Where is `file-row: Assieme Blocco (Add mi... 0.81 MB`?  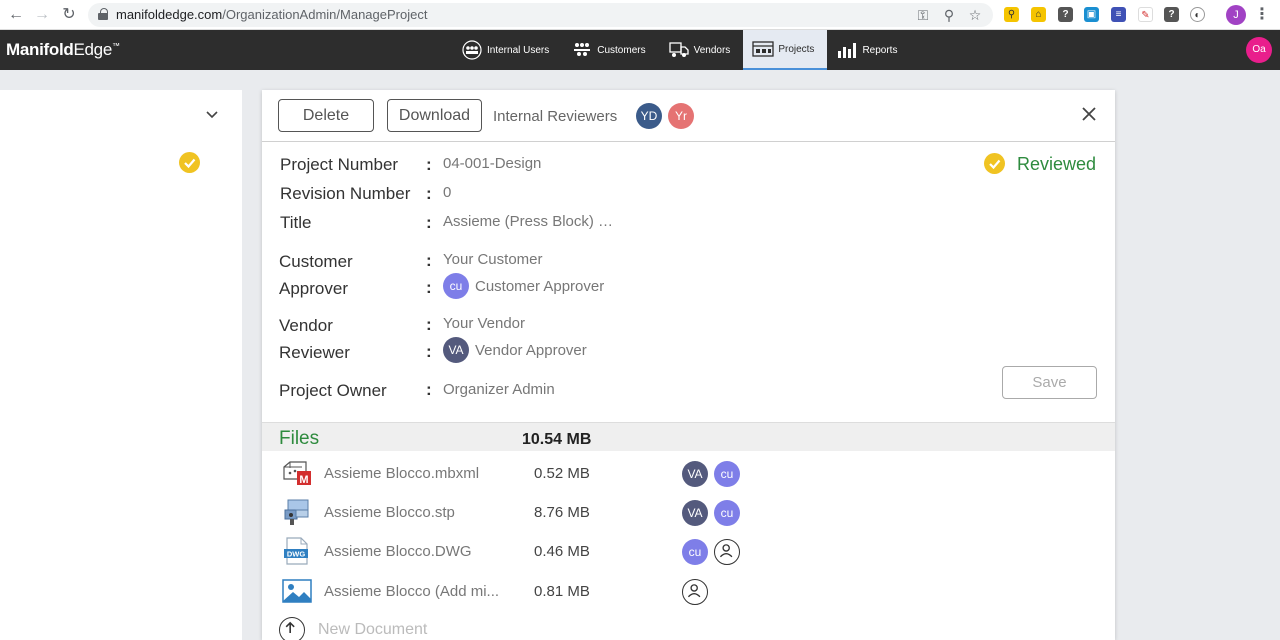 file-row: Assieme Blocco (Add mi... 0.81 MB is located at coordinates (688, 592).